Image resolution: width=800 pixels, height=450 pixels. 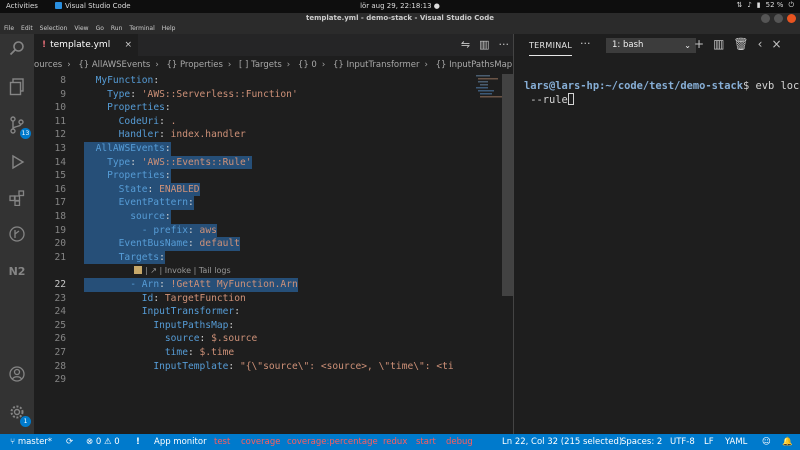 What do you see at coordinates (268, 285) in the screenshot?
I see `code-line: 22 - Arn: !GetAtt MyFunction.Arn` at bounding box center [268, 285].